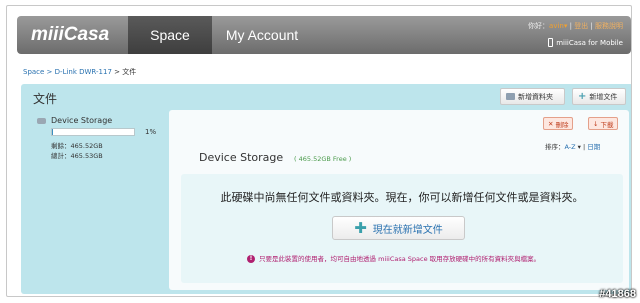  What do you see at coordinates (67, 72) in the screenshot?
I see `breadcrumb-link: Space > D-Link DWR-117` at bounding box center [67, 72].